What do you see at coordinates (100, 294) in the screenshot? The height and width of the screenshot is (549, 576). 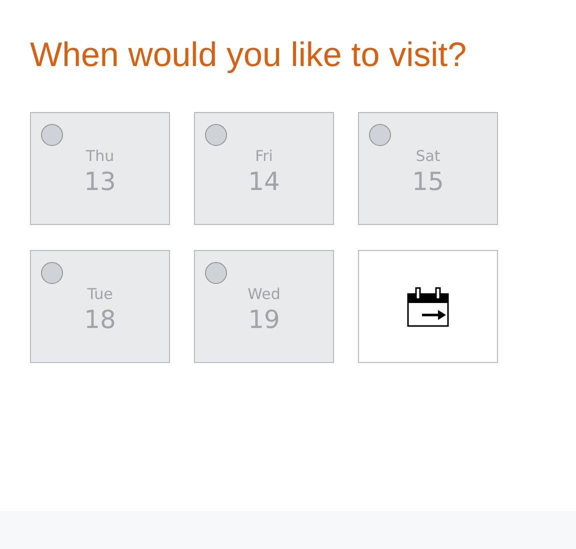 I see `weekday-label: Tue` at bounding box center [100, 294].